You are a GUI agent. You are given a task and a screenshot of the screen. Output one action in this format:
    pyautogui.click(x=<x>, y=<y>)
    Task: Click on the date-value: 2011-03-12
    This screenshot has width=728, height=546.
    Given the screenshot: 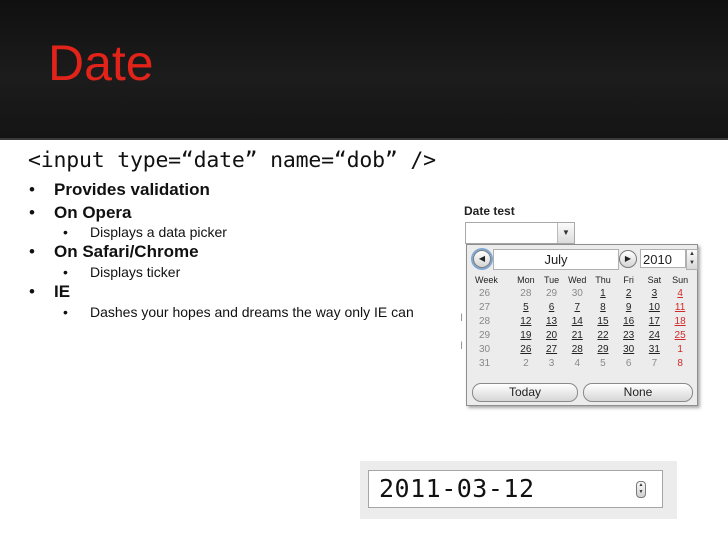 What is the action you would take?
    pyautogui.click(x=457, y=489)
    